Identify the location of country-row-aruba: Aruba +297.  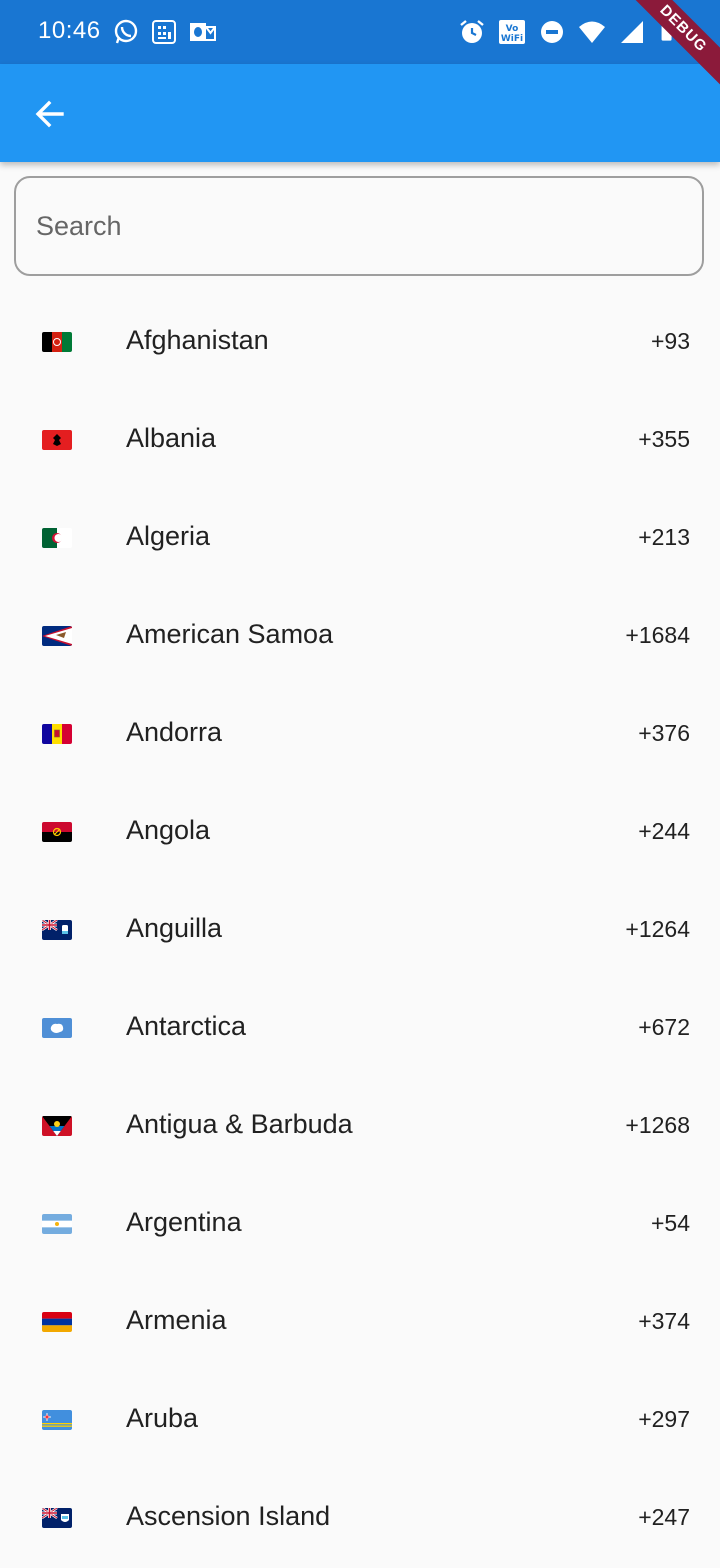
(360, 1421).